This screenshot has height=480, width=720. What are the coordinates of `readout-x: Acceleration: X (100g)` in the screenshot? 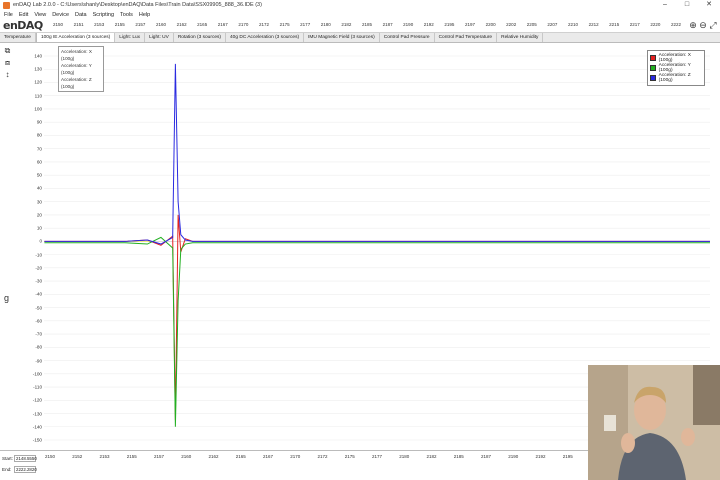 It's located at (76, 55).